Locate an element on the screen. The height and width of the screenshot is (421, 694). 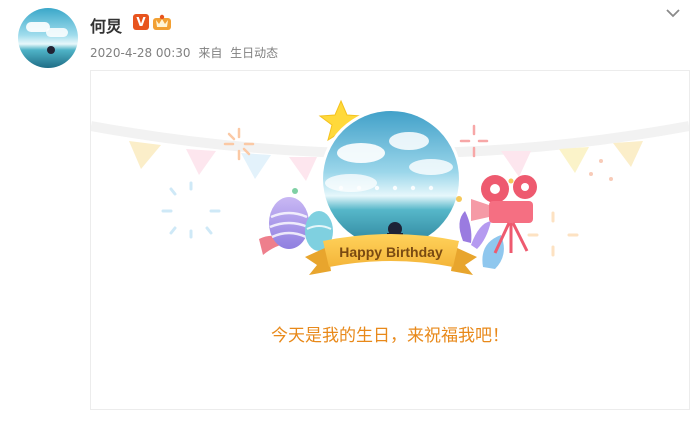
banner-text: Happy Birthday is located at coordinates (391, 252).